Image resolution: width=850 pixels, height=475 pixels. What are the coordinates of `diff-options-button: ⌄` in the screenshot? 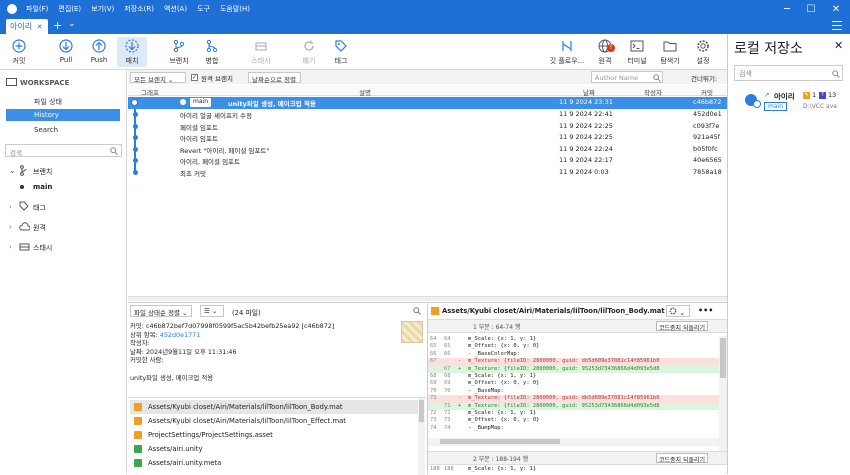 It's located at (678, 311).